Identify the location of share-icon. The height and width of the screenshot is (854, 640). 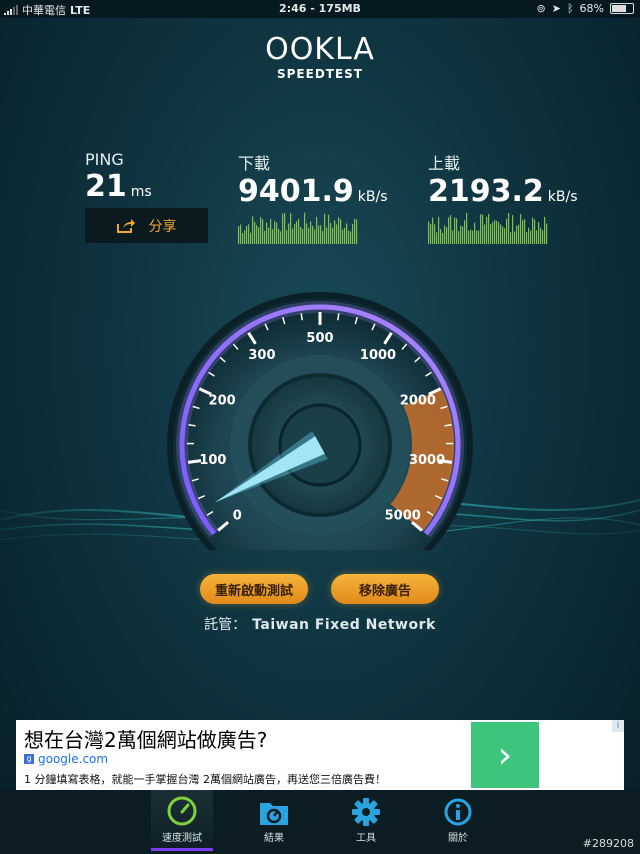
(125, 225).